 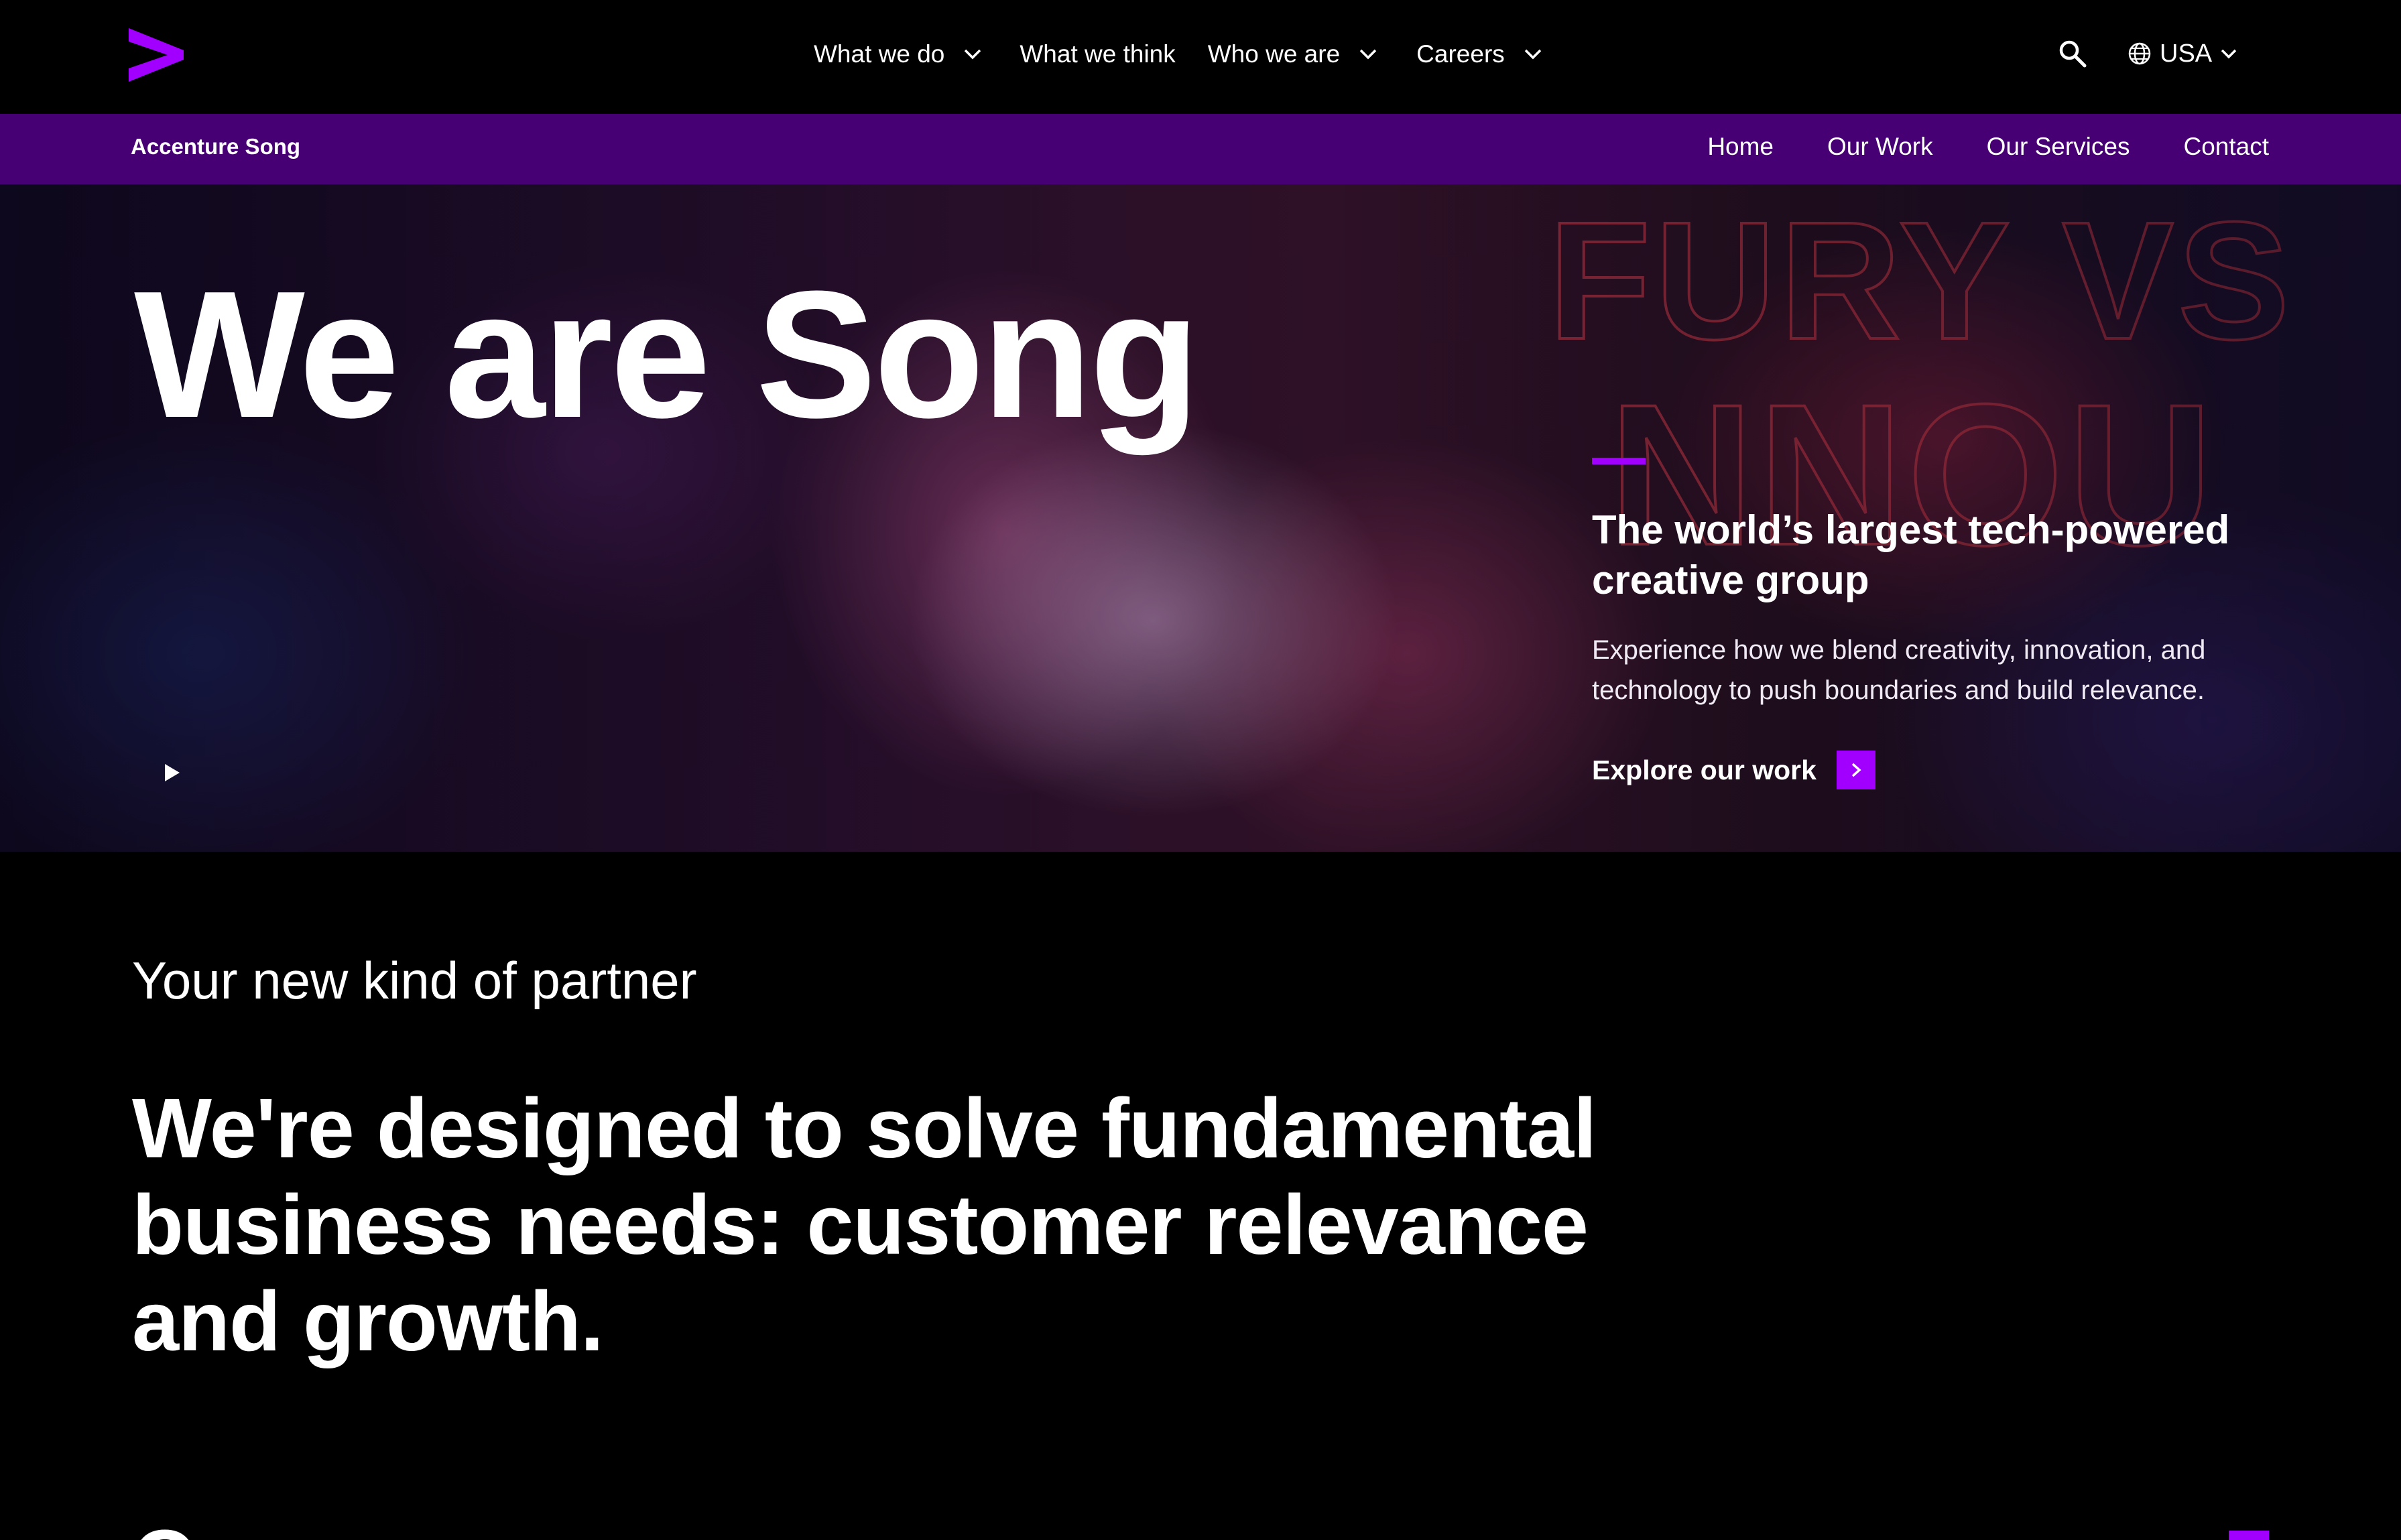 What do you see at coordinates (1704, 770) in the screenshot?
I see `cta-label: Explore our work` at bounding box center [1704, 770].